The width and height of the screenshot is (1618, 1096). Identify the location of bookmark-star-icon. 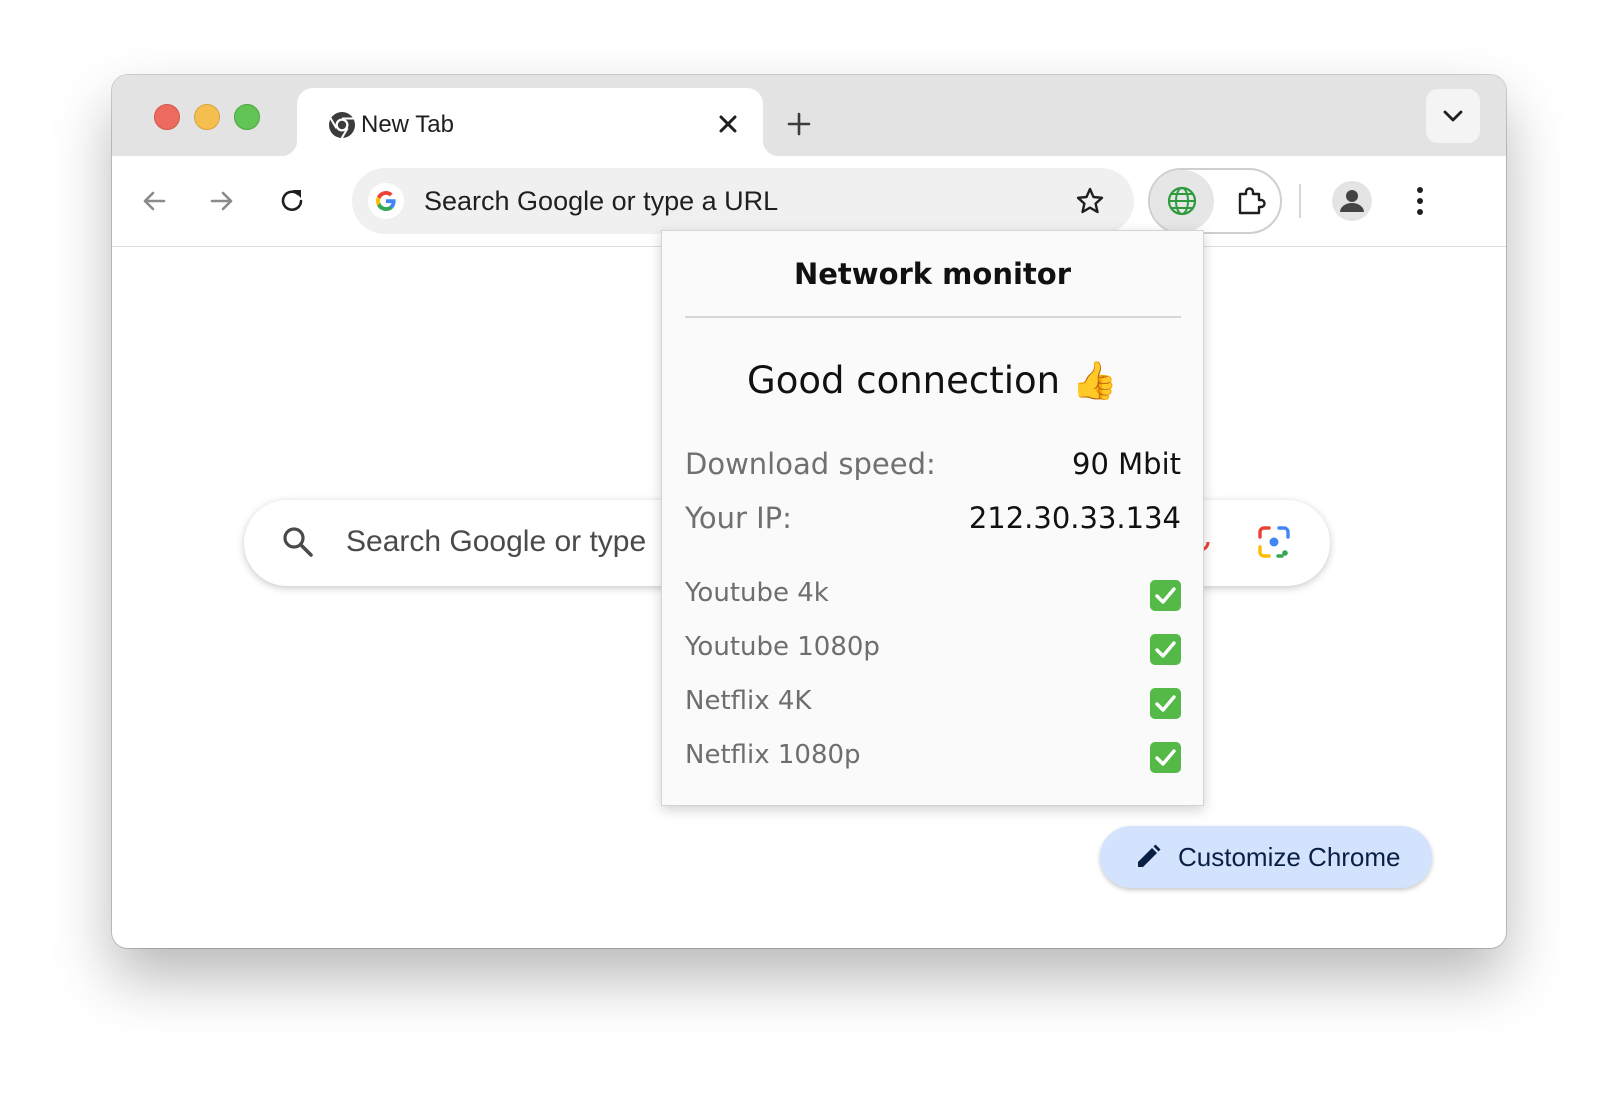
(1090, 201).